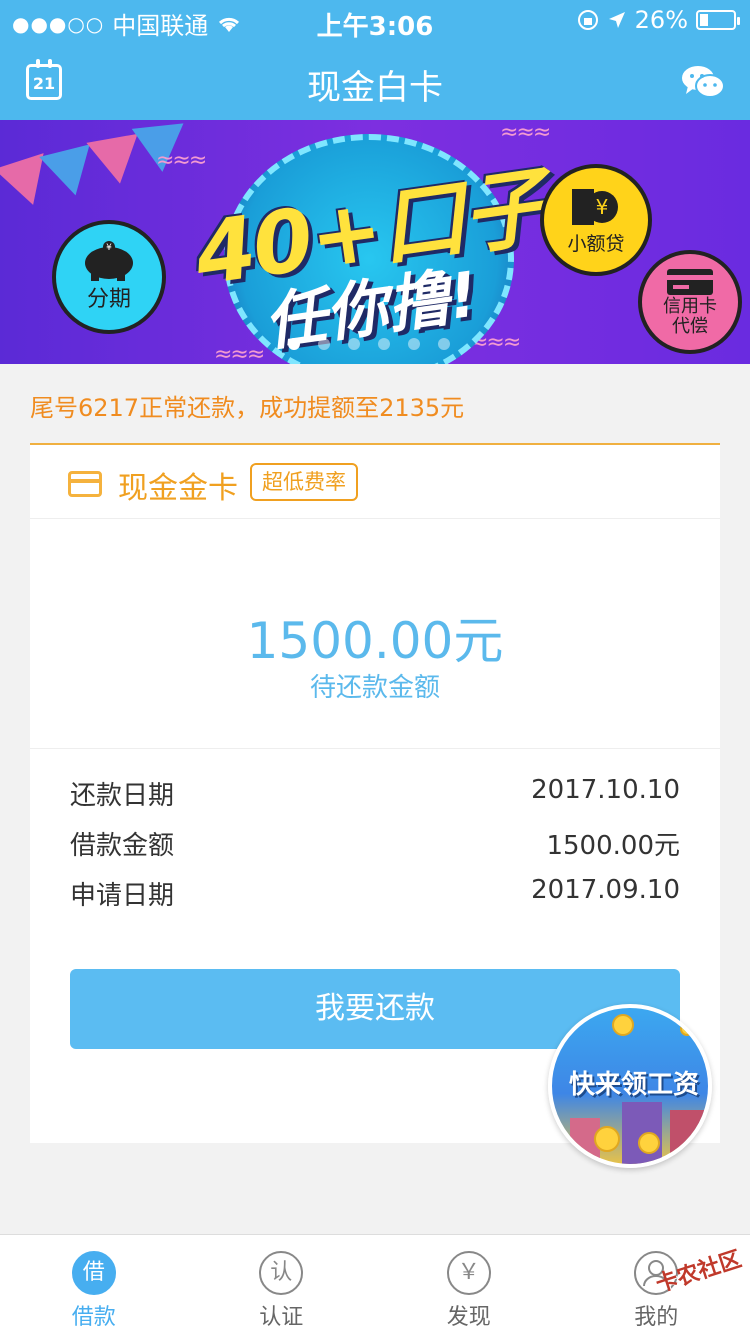 This screenshot has width=750, height=1334. What do you see at coordinates (122, 896) in the screenshot?
I see `detail-label: 申请日期` at bounding box center [122, 896].